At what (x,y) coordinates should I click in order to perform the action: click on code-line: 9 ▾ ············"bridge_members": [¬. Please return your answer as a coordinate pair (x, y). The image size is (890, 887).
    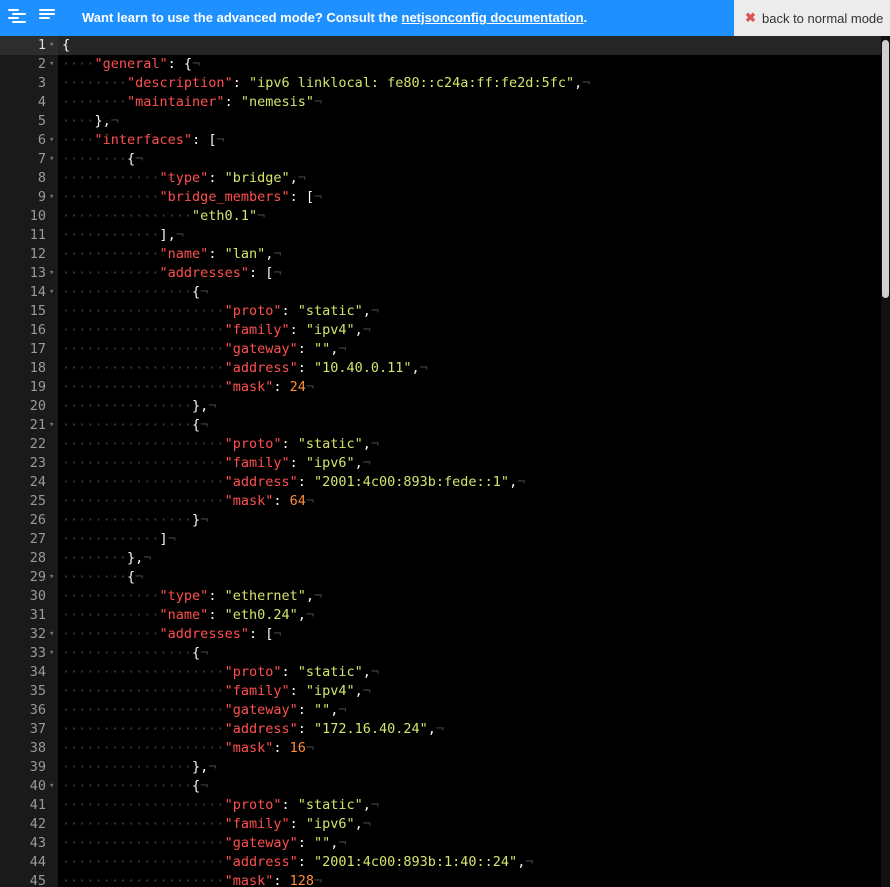
    Looking at the image, I should click on (440, 197).